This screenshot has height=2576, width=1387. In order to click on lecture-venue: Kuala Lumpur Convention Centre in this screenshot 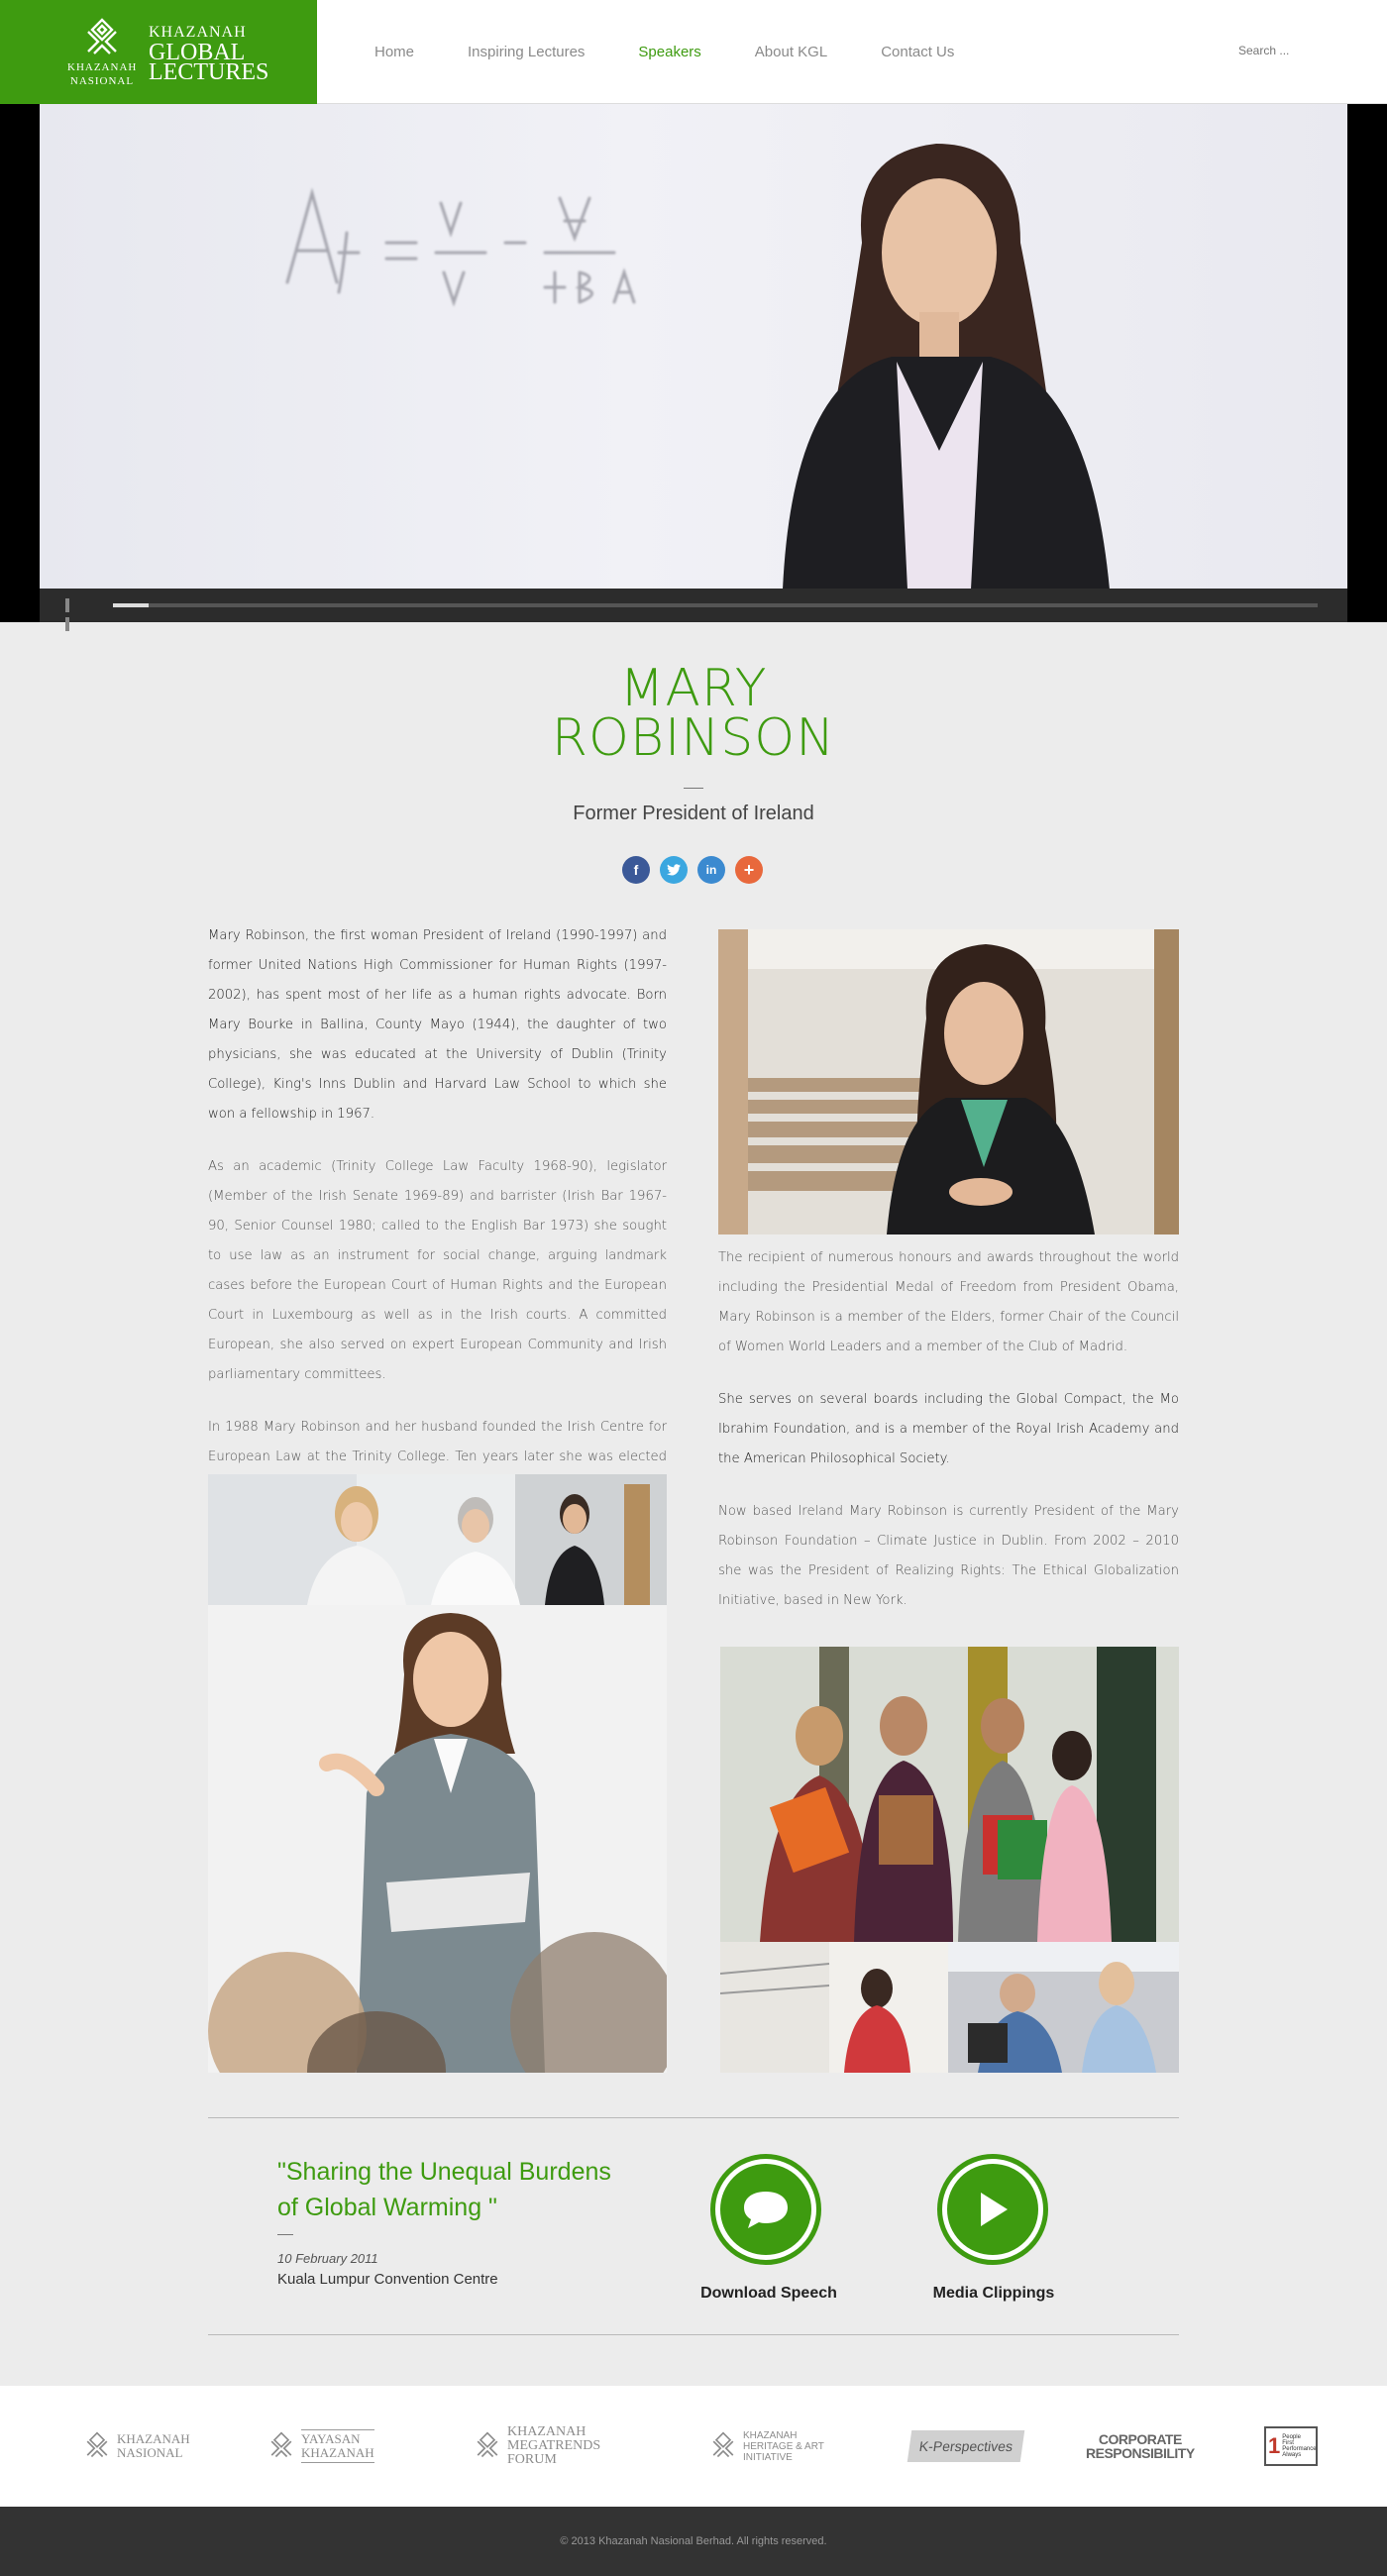, I will do `click(387, 2279)`.